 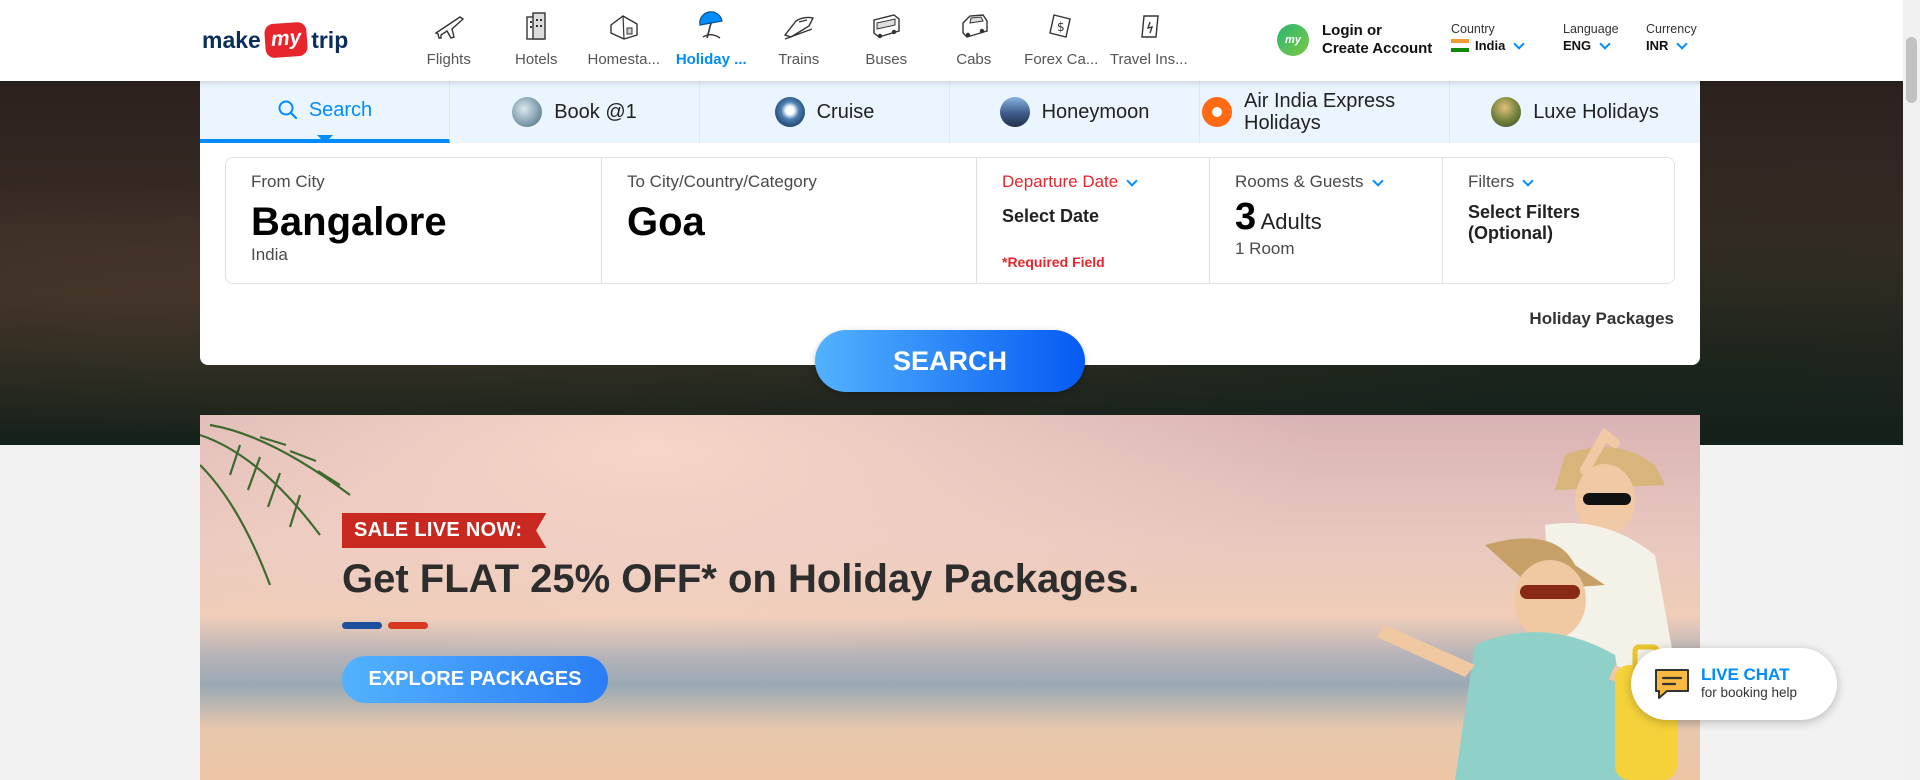 What do you see at coordinates (741, 579) in the screenshot?
I see `banner-headline: Get FLAT 25% OFF* on Holiday Packages.` at bounding box center [741, 579].